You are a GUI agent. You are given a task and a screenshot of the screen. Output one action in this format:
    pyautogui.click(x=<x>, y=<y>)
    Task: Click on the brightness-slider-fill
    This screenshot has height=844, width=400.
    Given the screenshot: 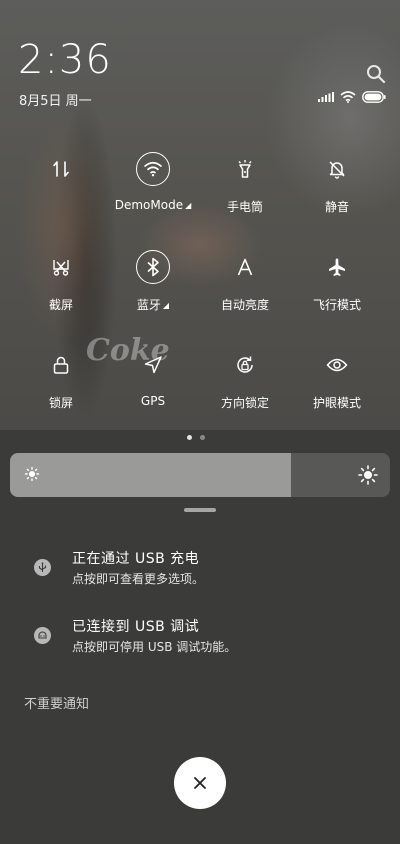 What is the action you would take?
    pyautogui.click(x=151, y=475)
    